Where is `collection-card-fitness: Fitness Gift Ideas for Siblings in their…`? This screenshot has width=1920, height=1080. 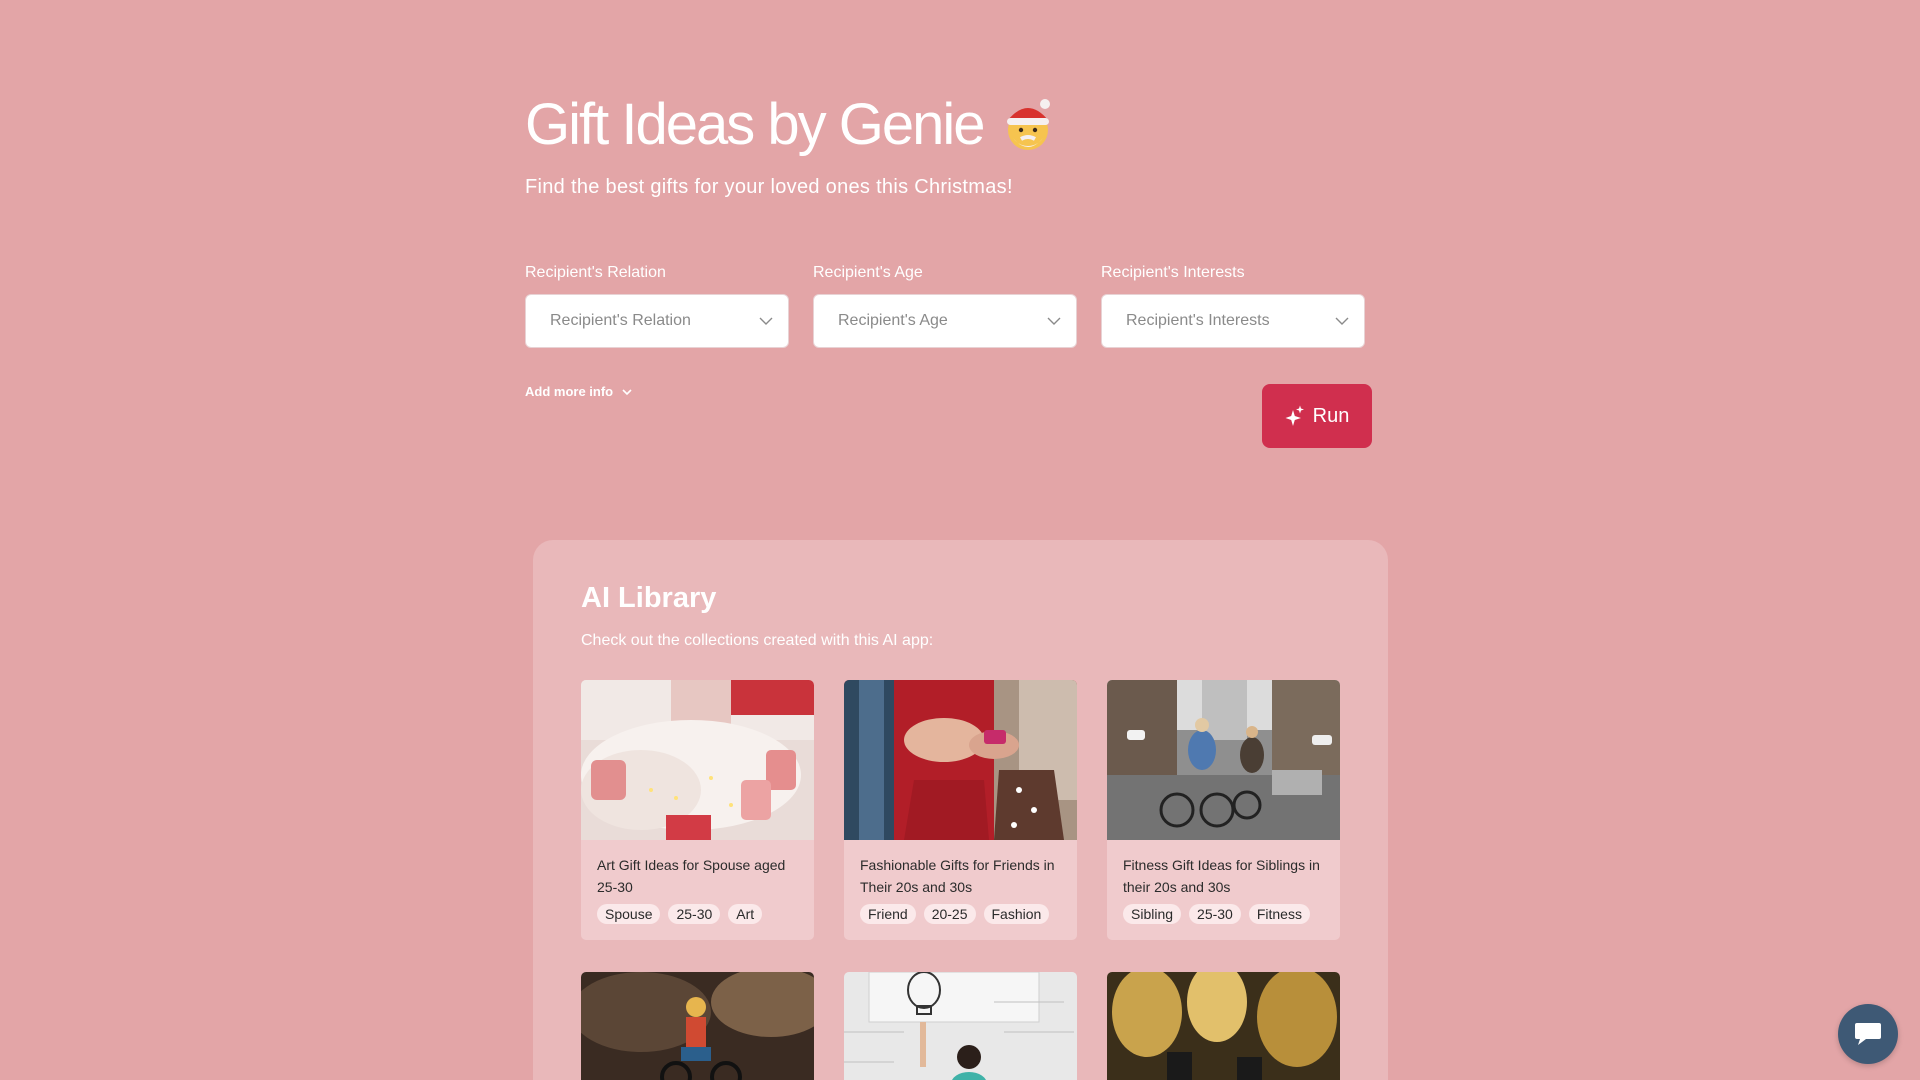
collection-card-fitness: Fitness Gift Ideas for Siblings in their… is located at coordinates (1223, 810).